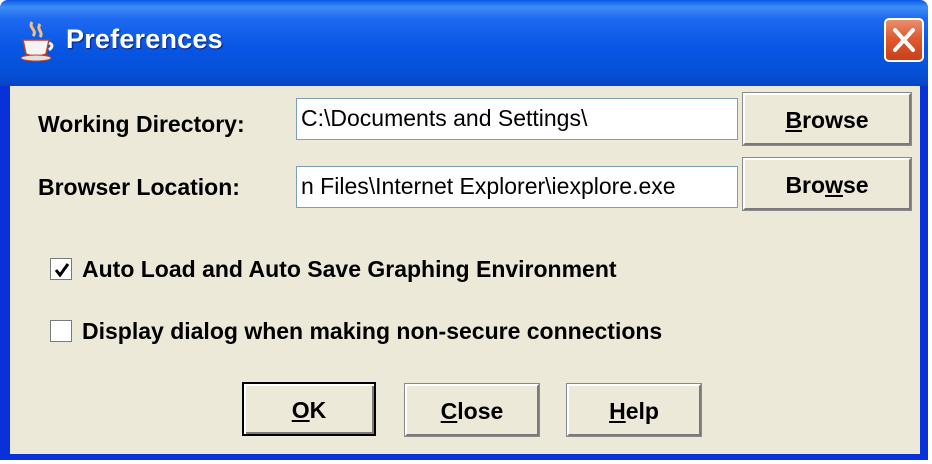 The image size is (932, 464). Describe the element at coordinates (141, 124) in the screenshot. I see `working-directory-label: Working Directory:` at that location.